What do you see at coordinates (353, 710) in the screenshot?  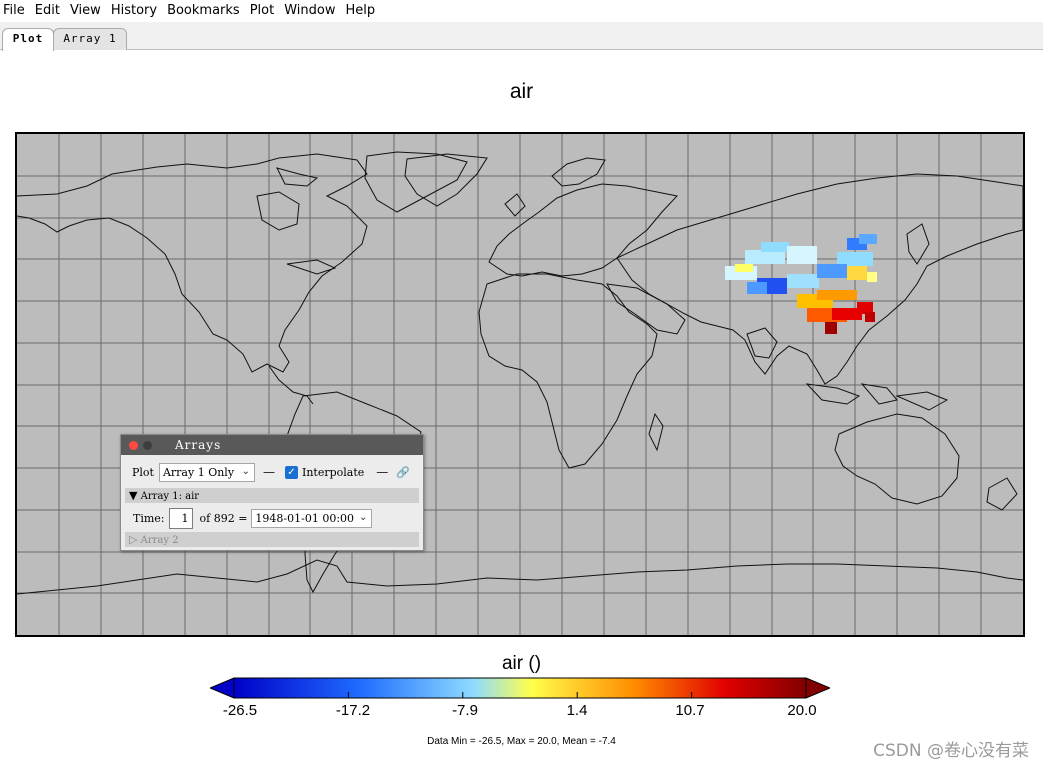 I see `colorbar-tick: -17.2` at bounding box center [353, 710].